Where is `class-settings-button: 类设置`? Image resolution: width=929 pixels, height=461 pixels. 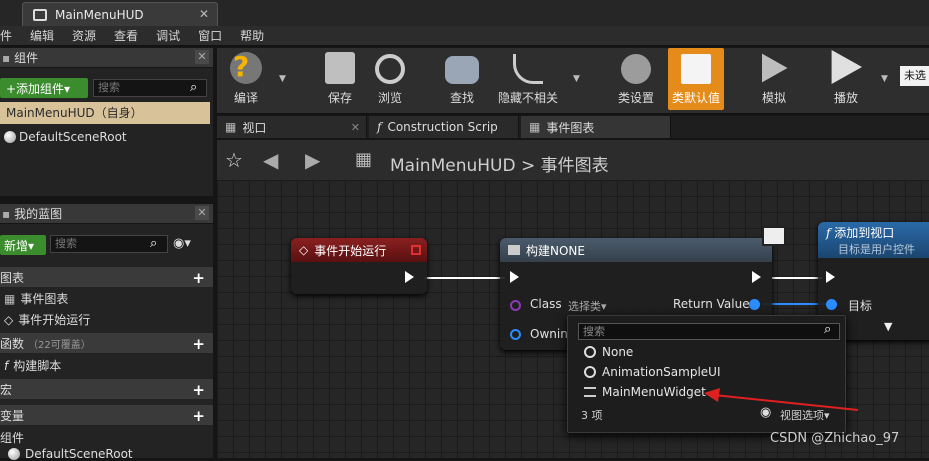
class-settings-button: 类设置 is located at coordinates (636, 79).